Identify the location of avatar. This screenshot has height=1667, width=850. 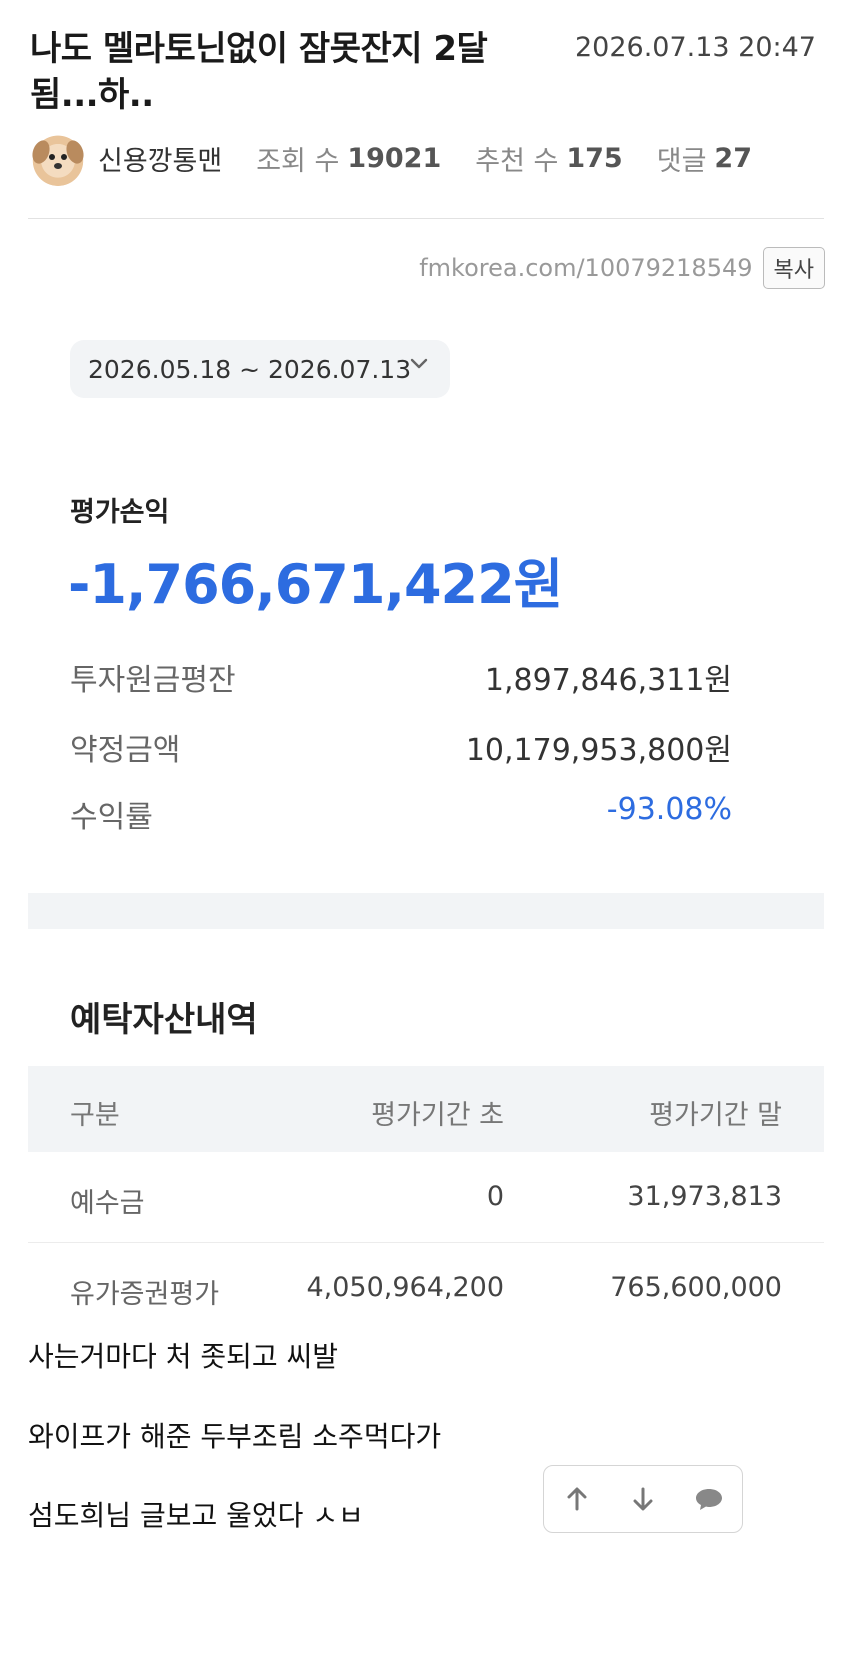
(58, 158).